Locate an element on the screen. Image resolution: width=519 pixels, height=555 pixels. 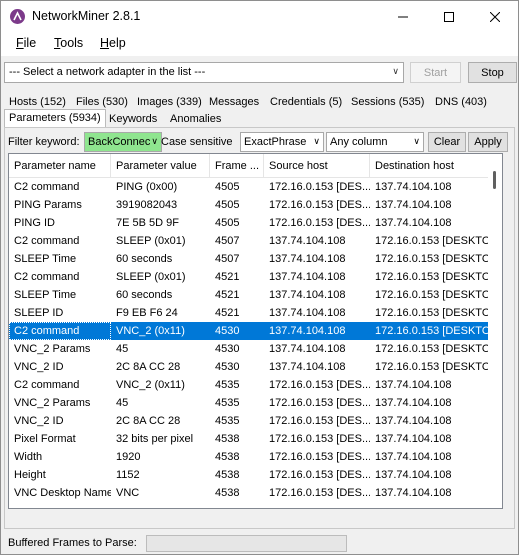
window-title: NetworkMiner 2.8.1 is located at coordinates (86, 16).